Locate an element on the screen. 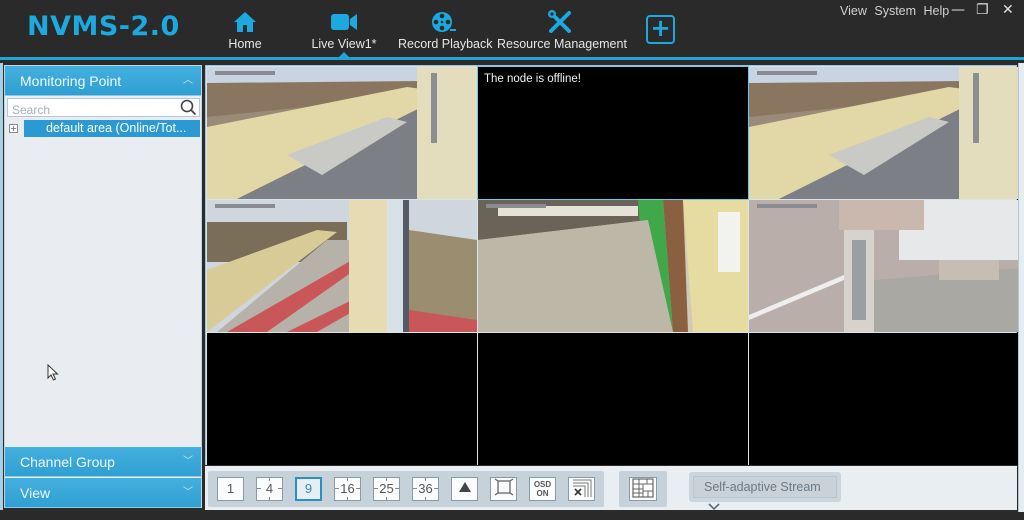 The image size is (1024, 520). custom-layout-button is located at coordinates (464, 489).